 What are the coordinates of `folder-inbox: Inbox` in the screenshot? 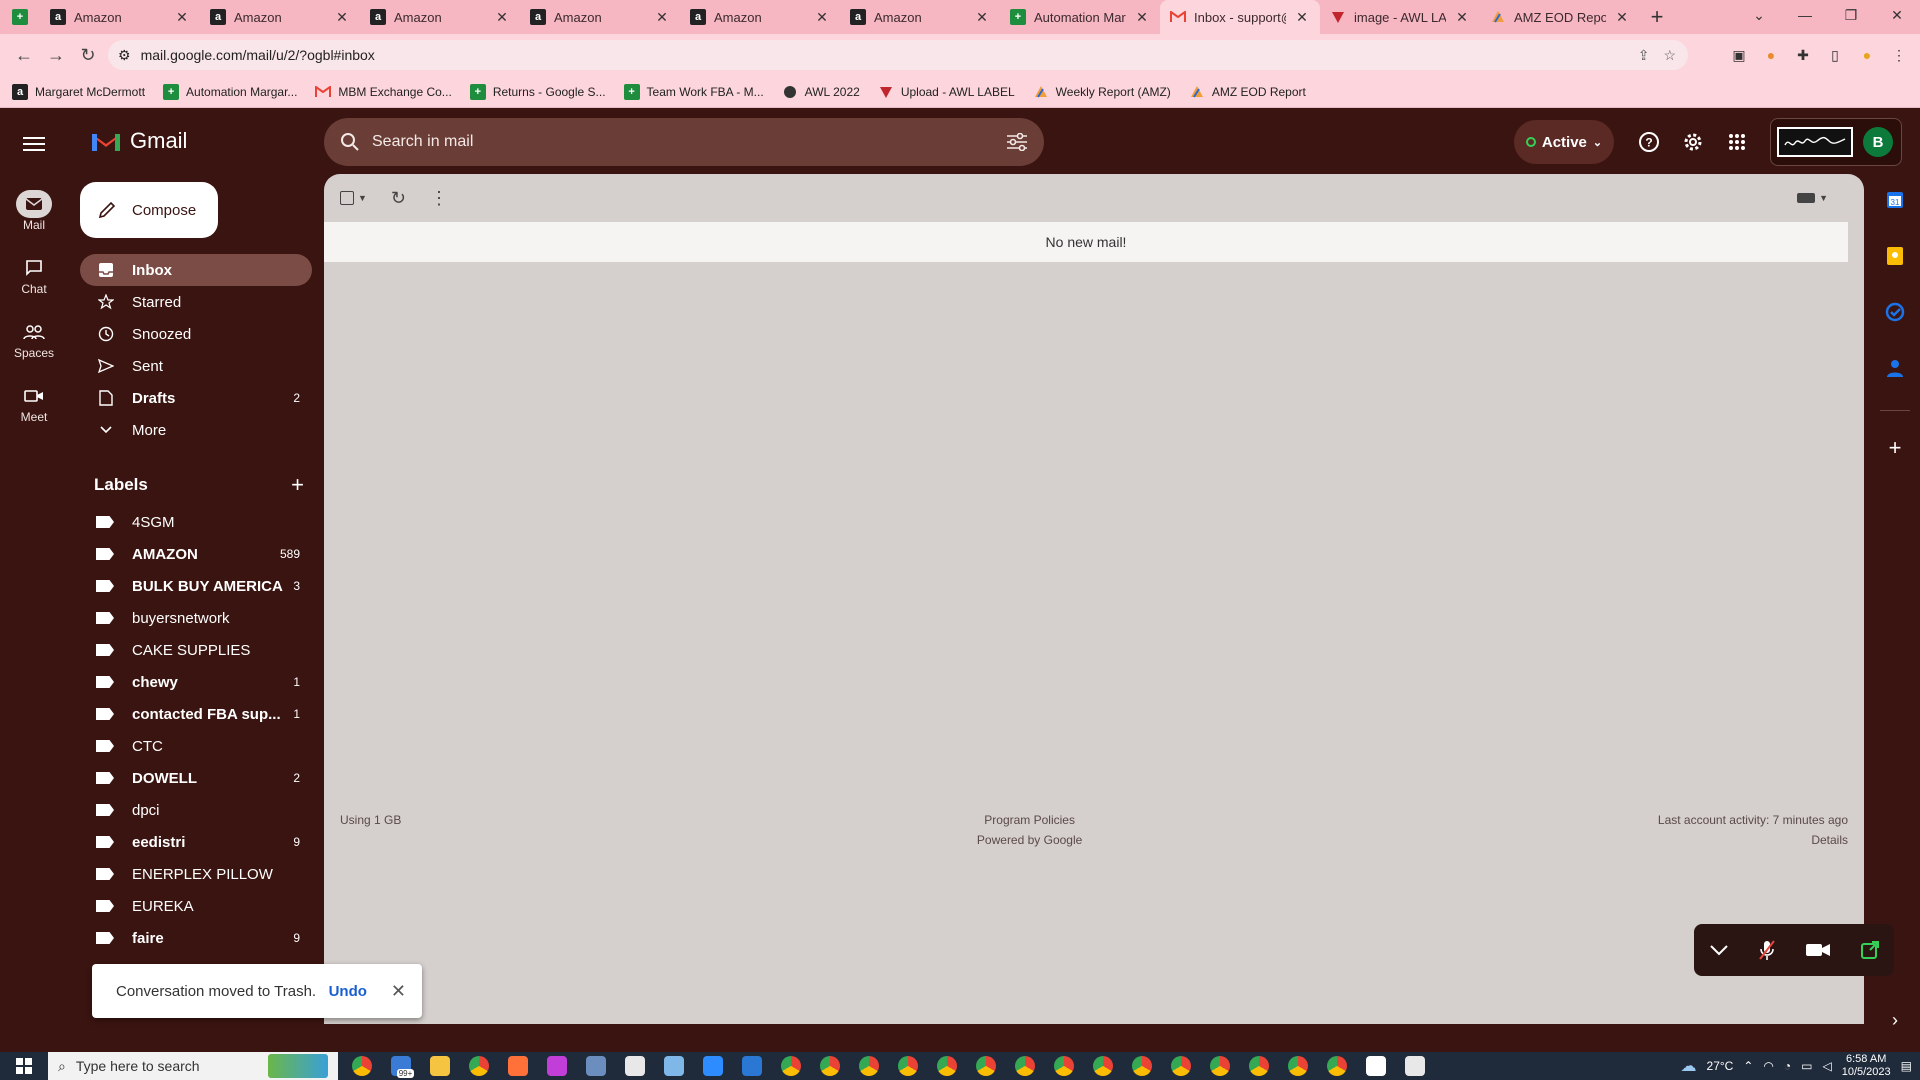 It's located at (196, 270).